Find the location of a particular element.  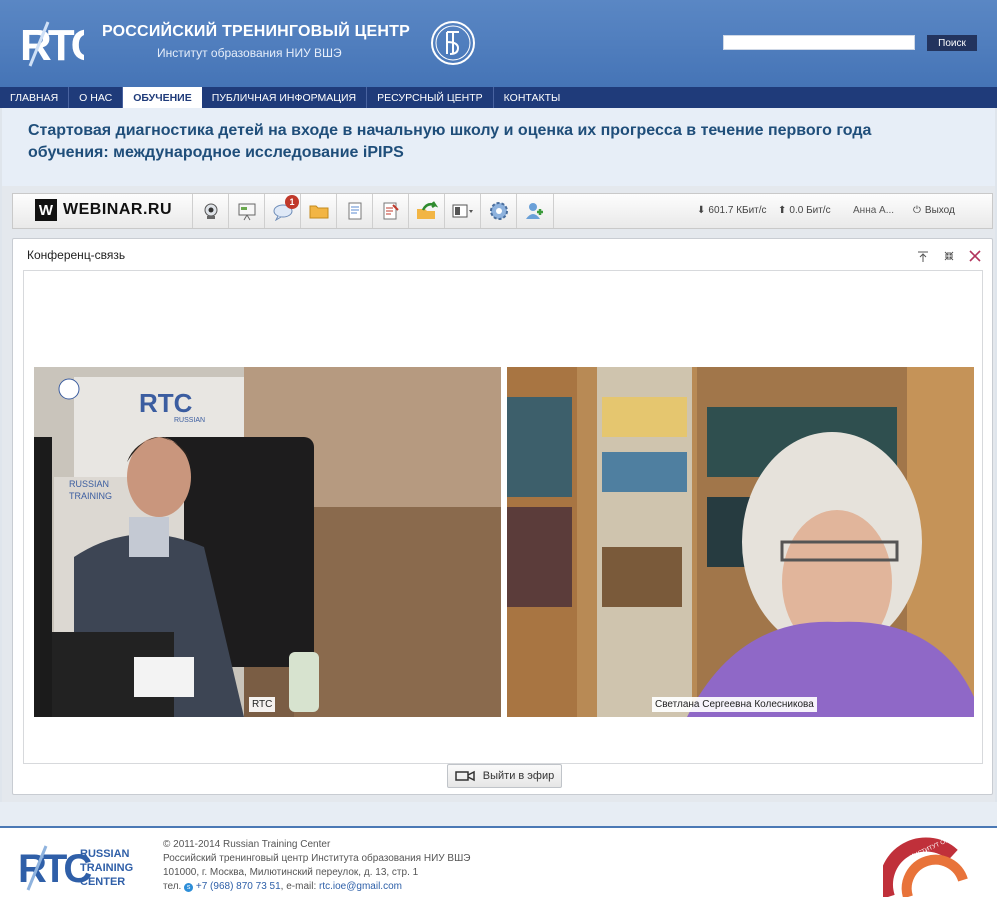

notes-button is located at coordinates (354, 211).